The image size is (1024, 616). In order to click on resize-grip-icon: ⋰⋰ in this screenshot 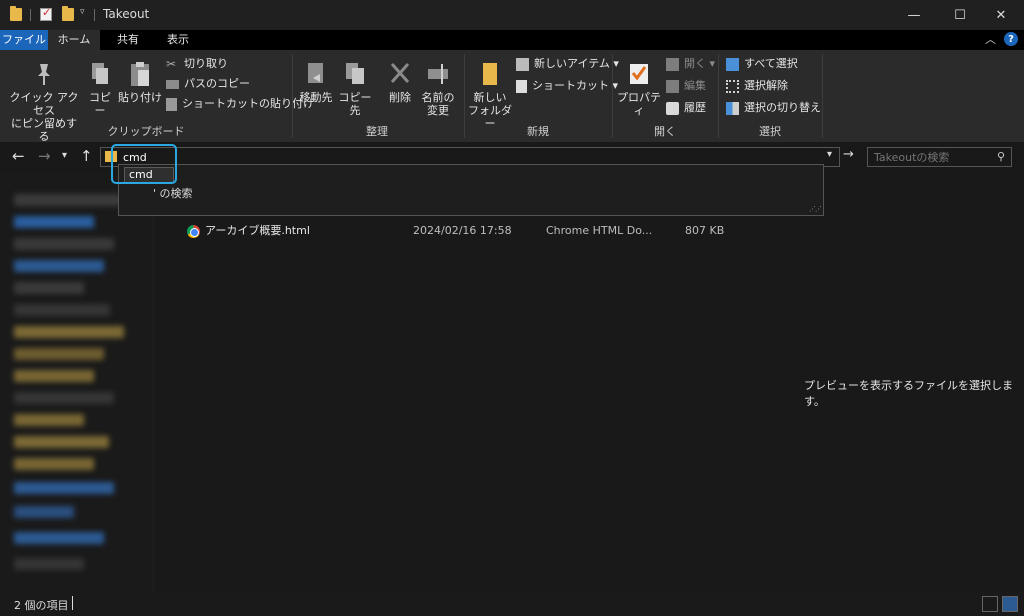, I will do `click(815, 209)`.